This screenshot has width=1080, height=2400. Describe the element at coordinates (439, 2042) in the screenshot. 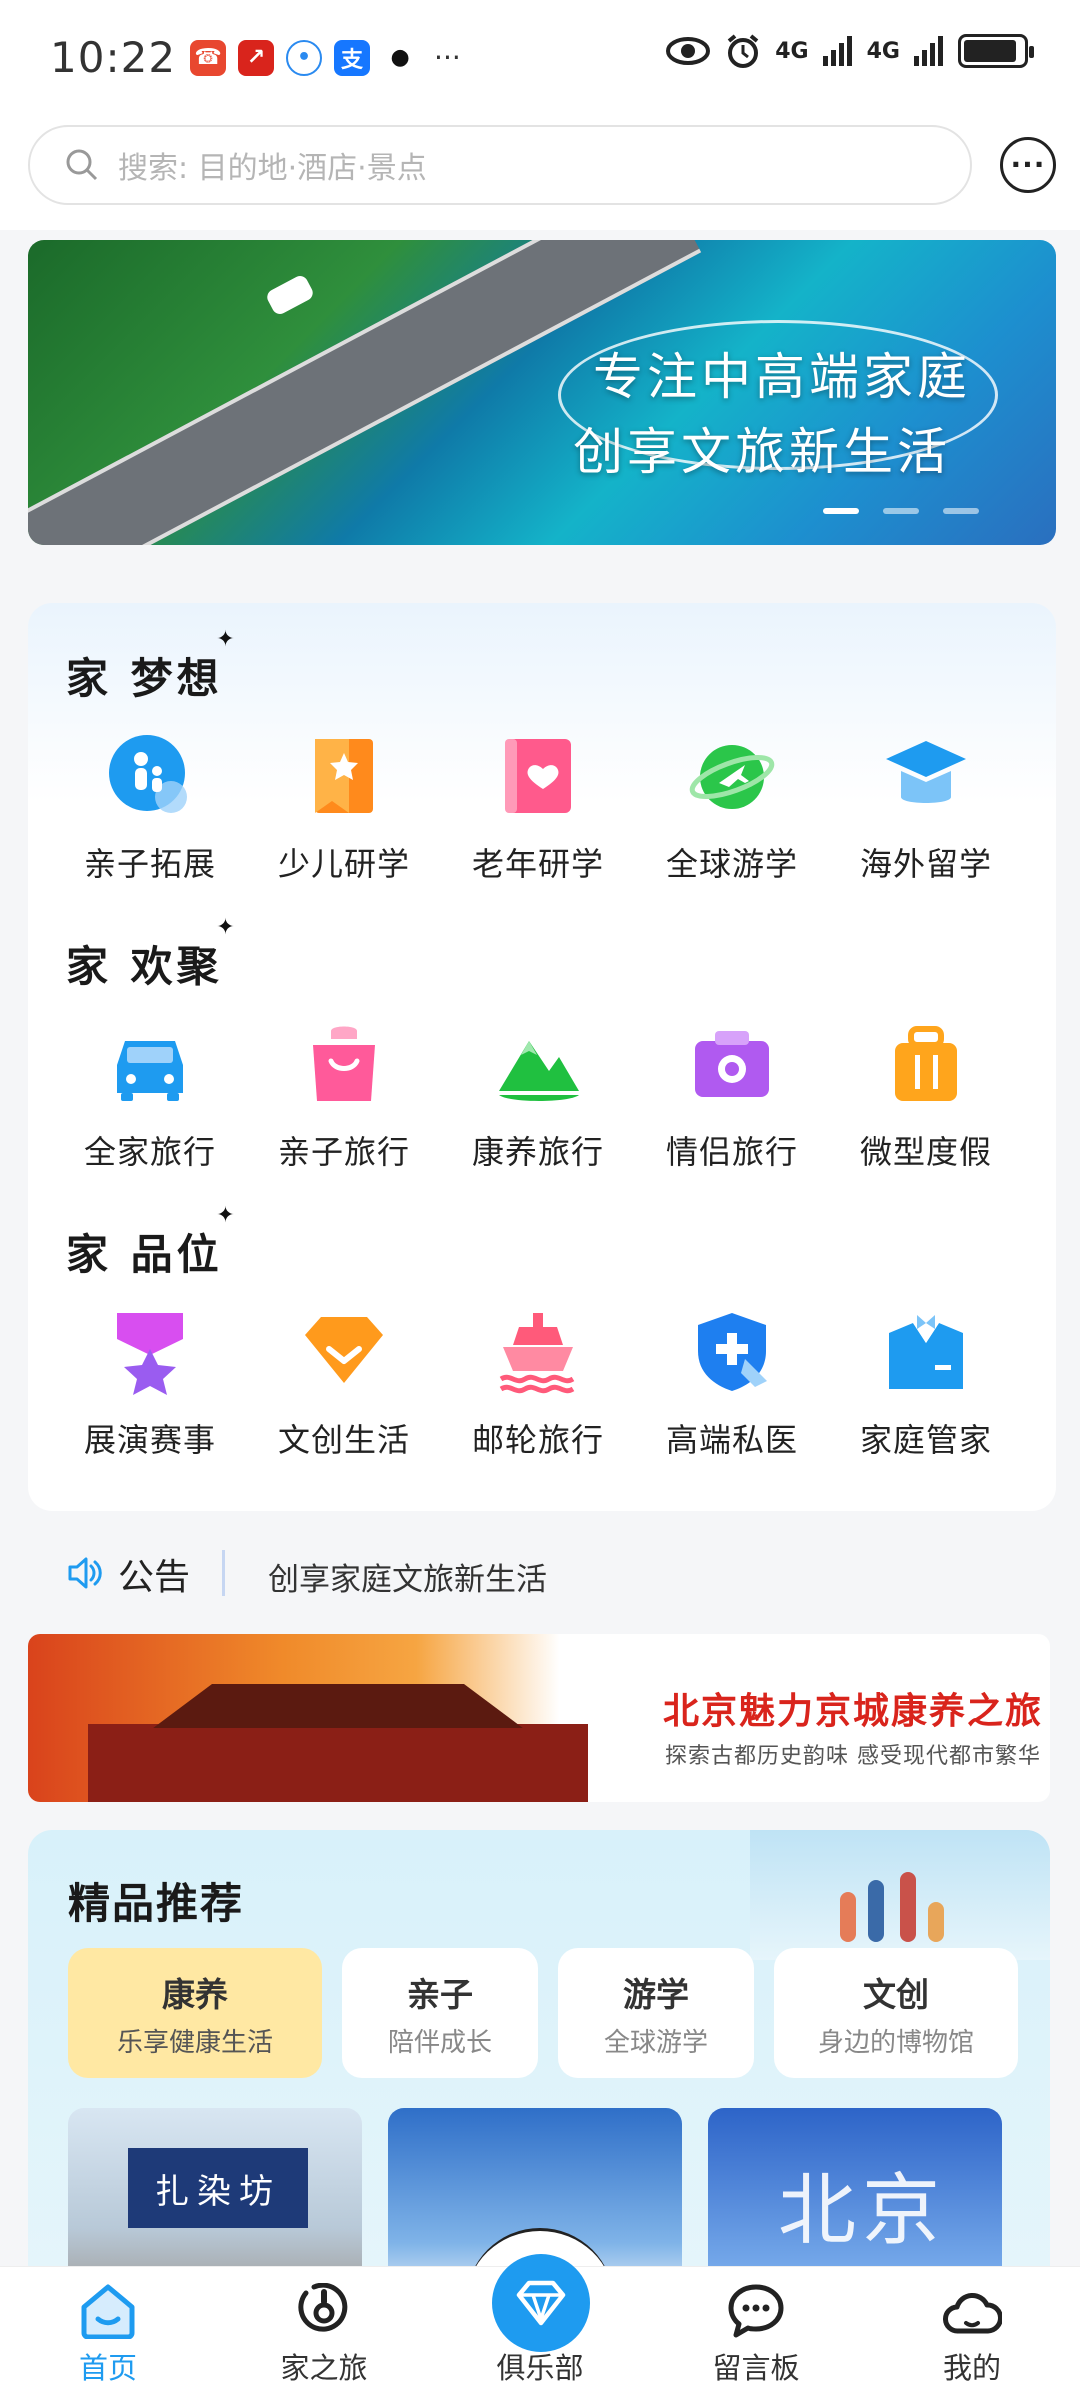

I see `tab-sublabel: 陪伴成长` at that location.